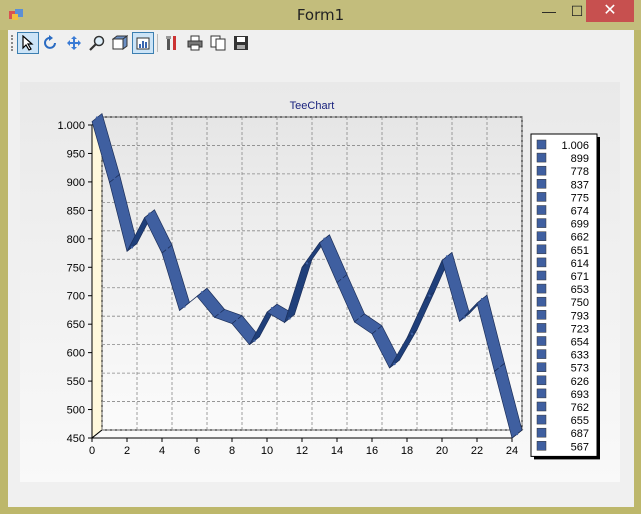 Image resolution: width=641 pixels, height=514 pixels. I want to click on legend-item-label: 687, so click(580, 434).